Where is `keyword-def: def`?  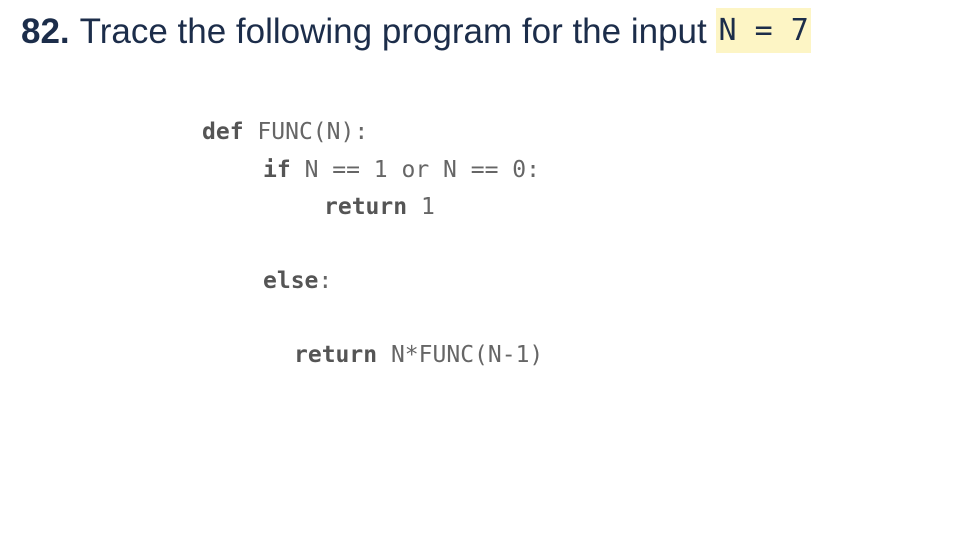 keyword-def: def is located at coordinates (223, 132).